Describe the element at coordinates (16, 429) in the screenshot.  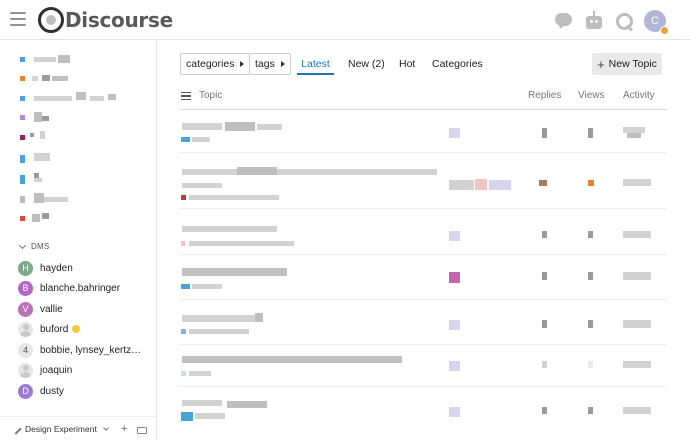
I see `paintbrush-icon` at that location.